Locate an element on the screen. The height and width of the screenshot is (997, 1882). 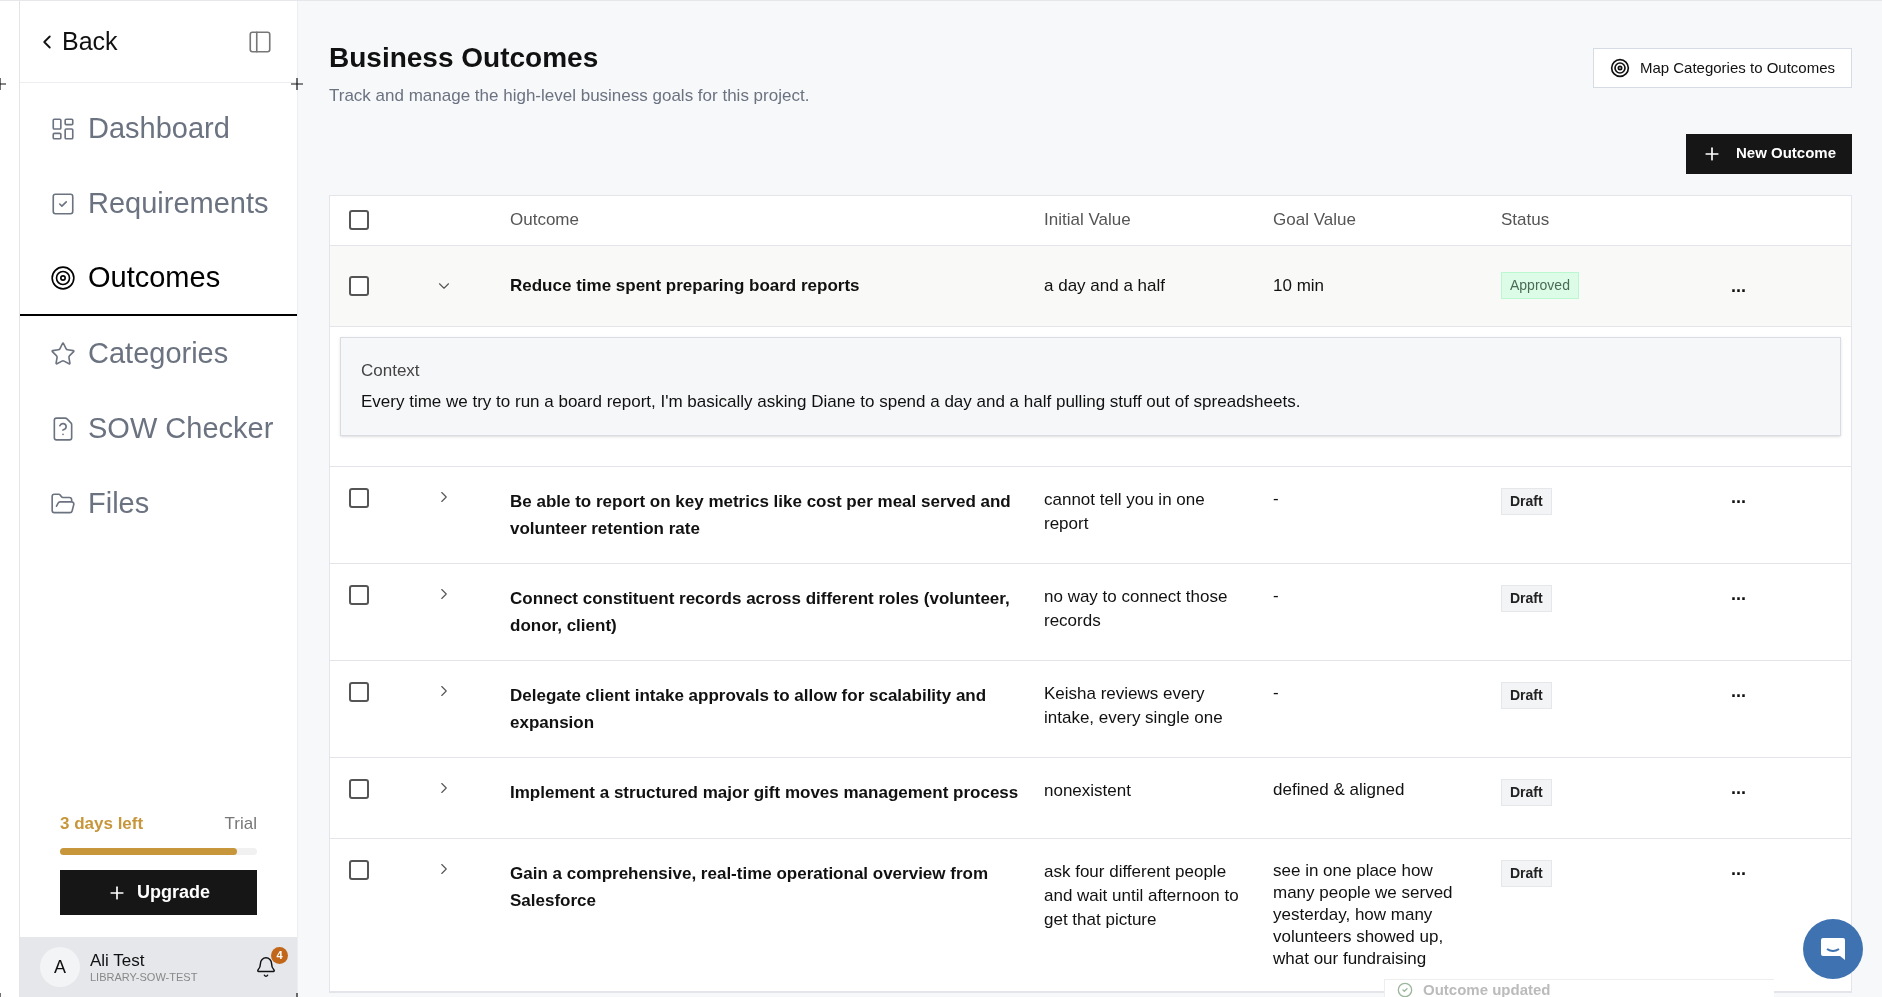
dashboard-icon is located at coordinates (63, 128).